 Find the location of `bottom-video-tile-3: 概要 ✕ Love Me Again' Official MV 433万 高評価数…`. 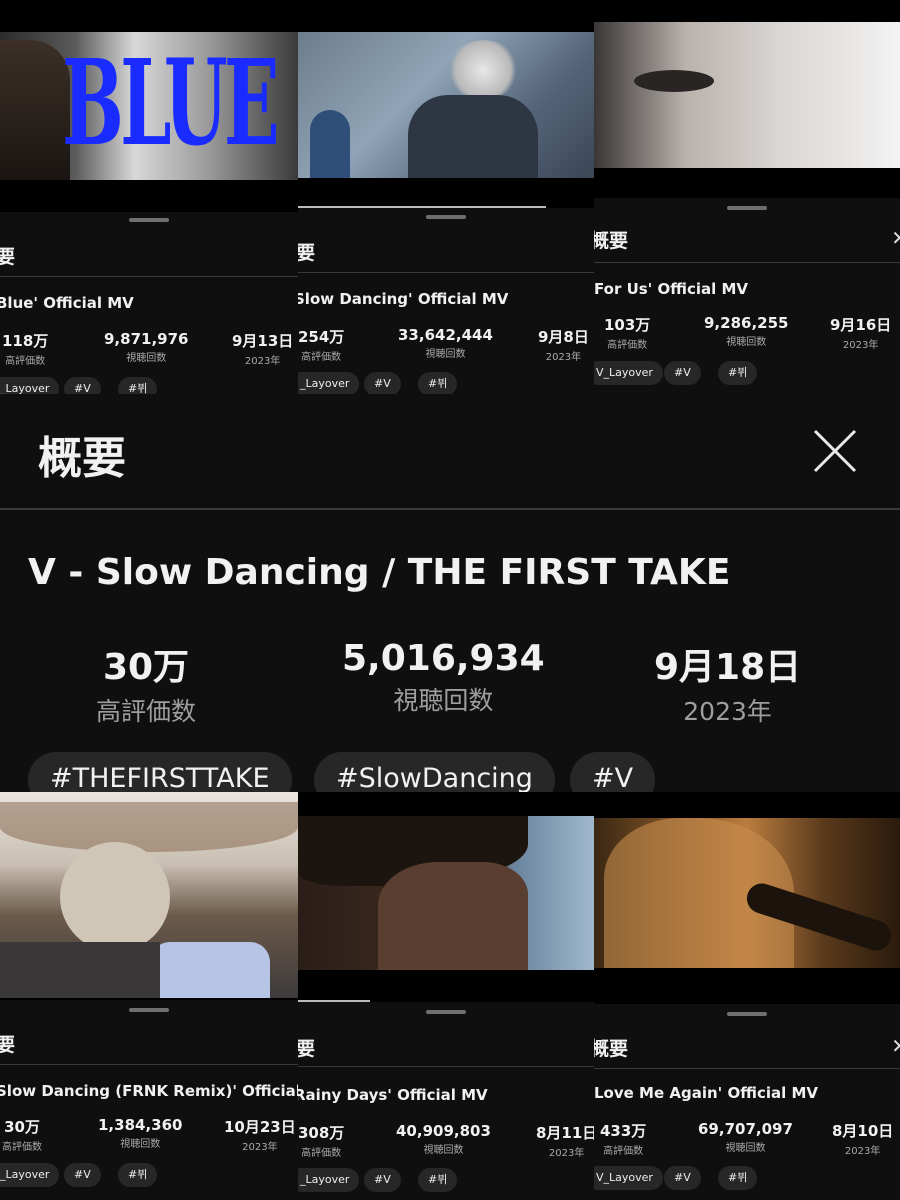

bottom-video-tile-3: 概要 ✕ Love Me Again' Official MV 433万 高評価数… is located at coordinates (747, 996).